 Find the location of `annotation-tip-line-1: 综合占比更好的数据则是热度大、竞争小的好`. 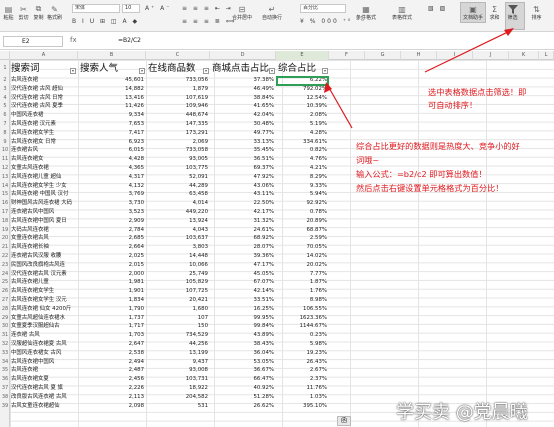

annotation-tip-line-1: 综合占比更好的数据则是热度大、竞争小的好 is located at coordinates (438, 146).